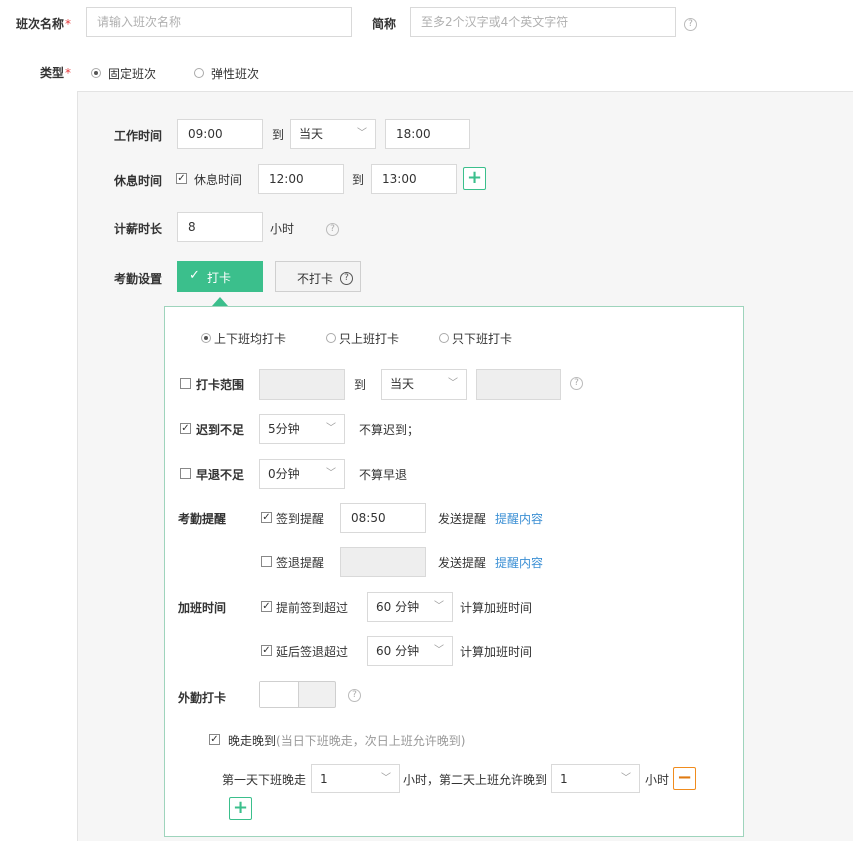 Image resolution: width=853 pixels, height=841 pixels. Describe the element at coordinates (138, 181) in the screenshot. I see `rest-time-label: 休息时间` at that location.